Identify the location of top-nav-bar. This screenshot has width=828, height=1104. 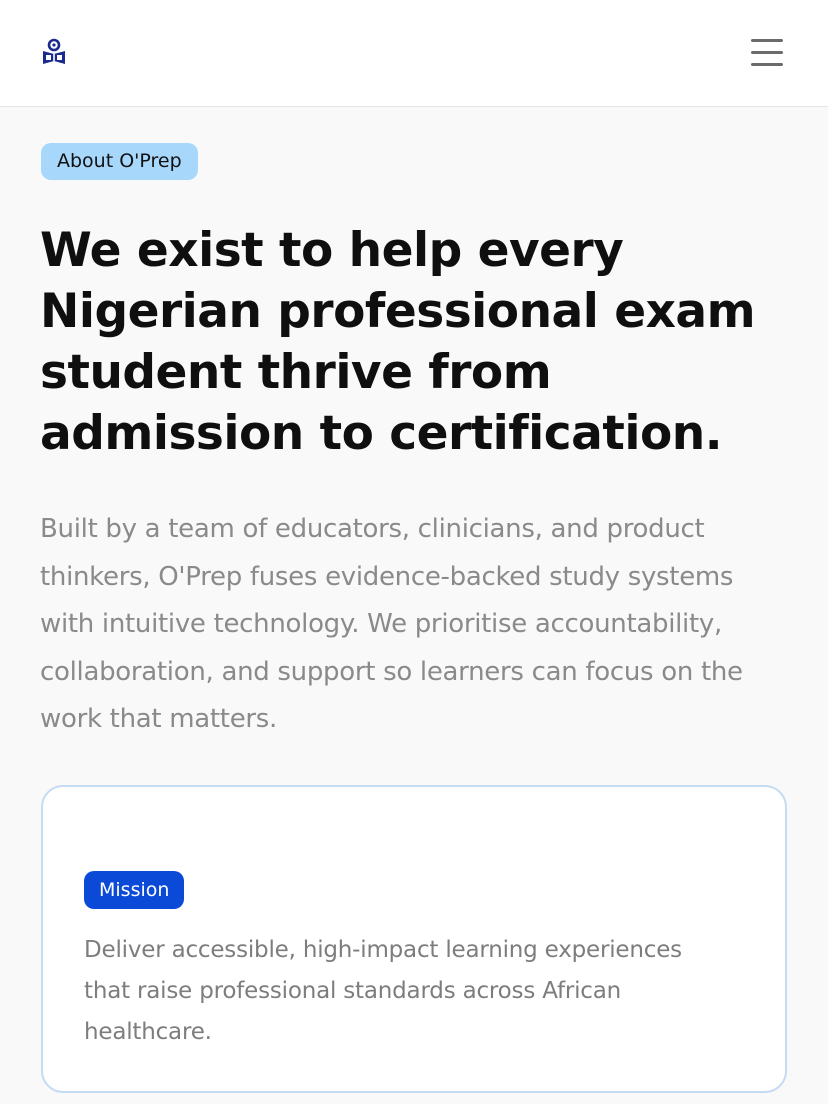
(414, 53).